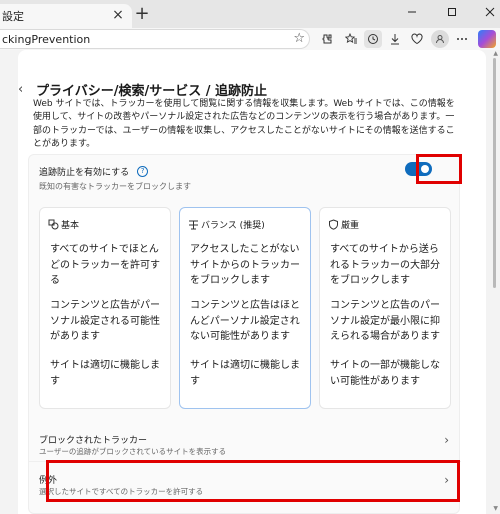 This screenshot has height=514, width=500. I want to click on option-strict-text-2: コンテンツと広告のパーソナル設定が最小限に抑えられる場合があります, so click(385, 321).